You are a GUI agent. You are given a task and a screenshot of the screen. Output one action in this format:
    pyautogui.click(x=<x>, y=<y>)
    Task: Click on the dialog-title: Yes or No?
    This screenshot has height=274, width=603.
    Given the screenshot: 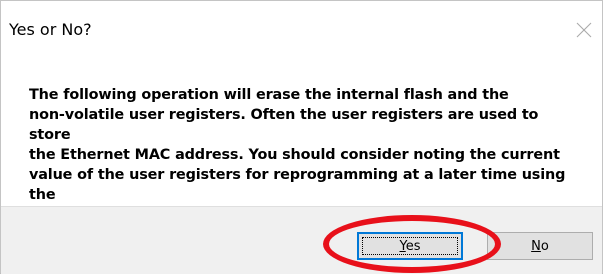 What is the action you would take?
    pyautogui.click(x=50, y=29)
    